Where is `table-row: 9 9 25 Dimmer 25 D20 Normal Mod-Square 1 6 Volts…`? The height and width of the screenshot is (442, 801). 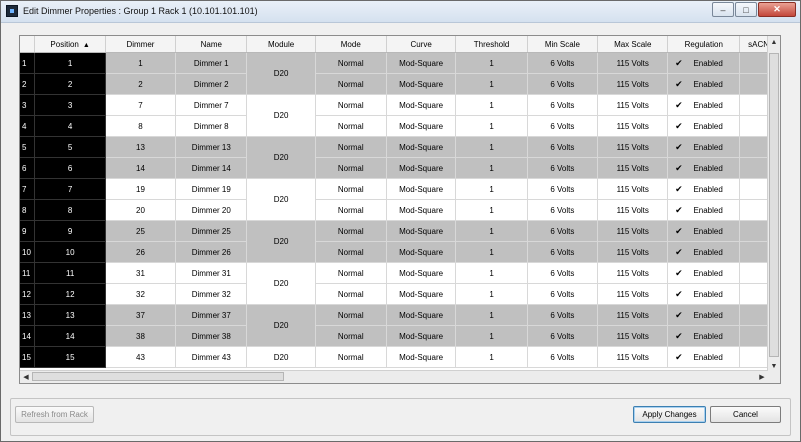 table-row: 9 9 25 Dimmer 25 D20 Normal Mod-Square 1 6 Volts… is located at coordinates (400, 241).